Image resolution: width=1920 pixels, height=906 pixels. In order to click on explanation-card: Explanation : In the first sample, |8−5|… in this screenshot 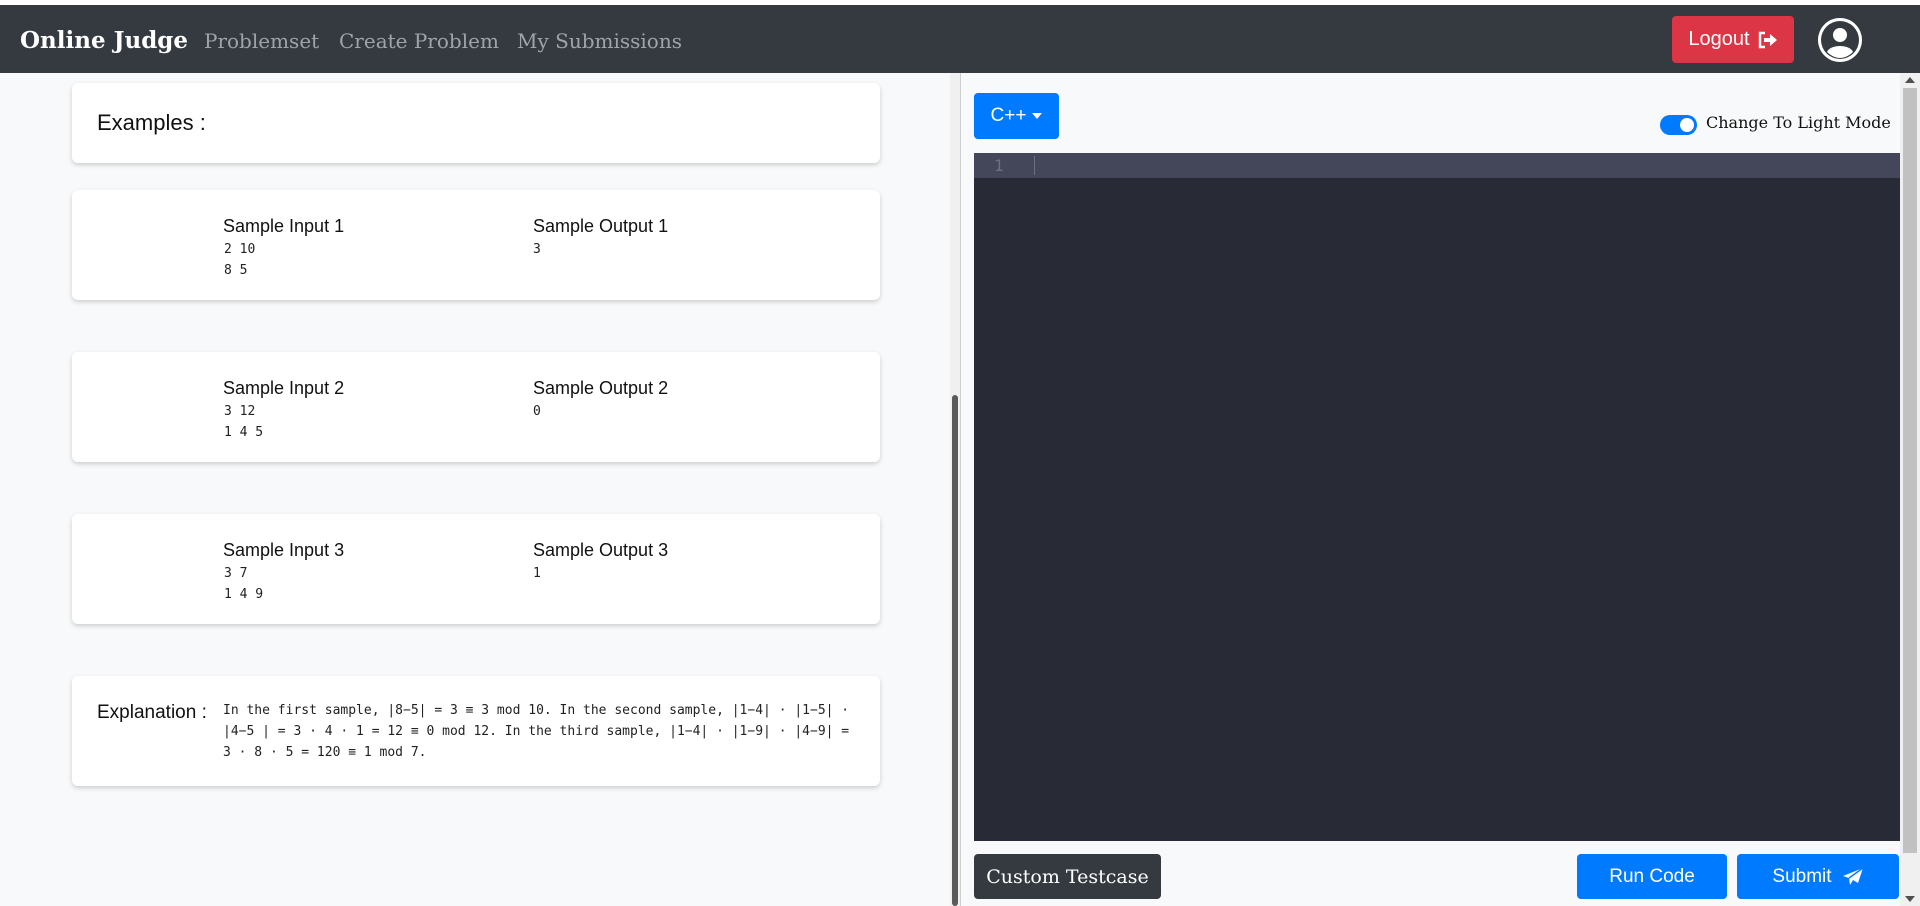, I will do `click(476, 731)`.